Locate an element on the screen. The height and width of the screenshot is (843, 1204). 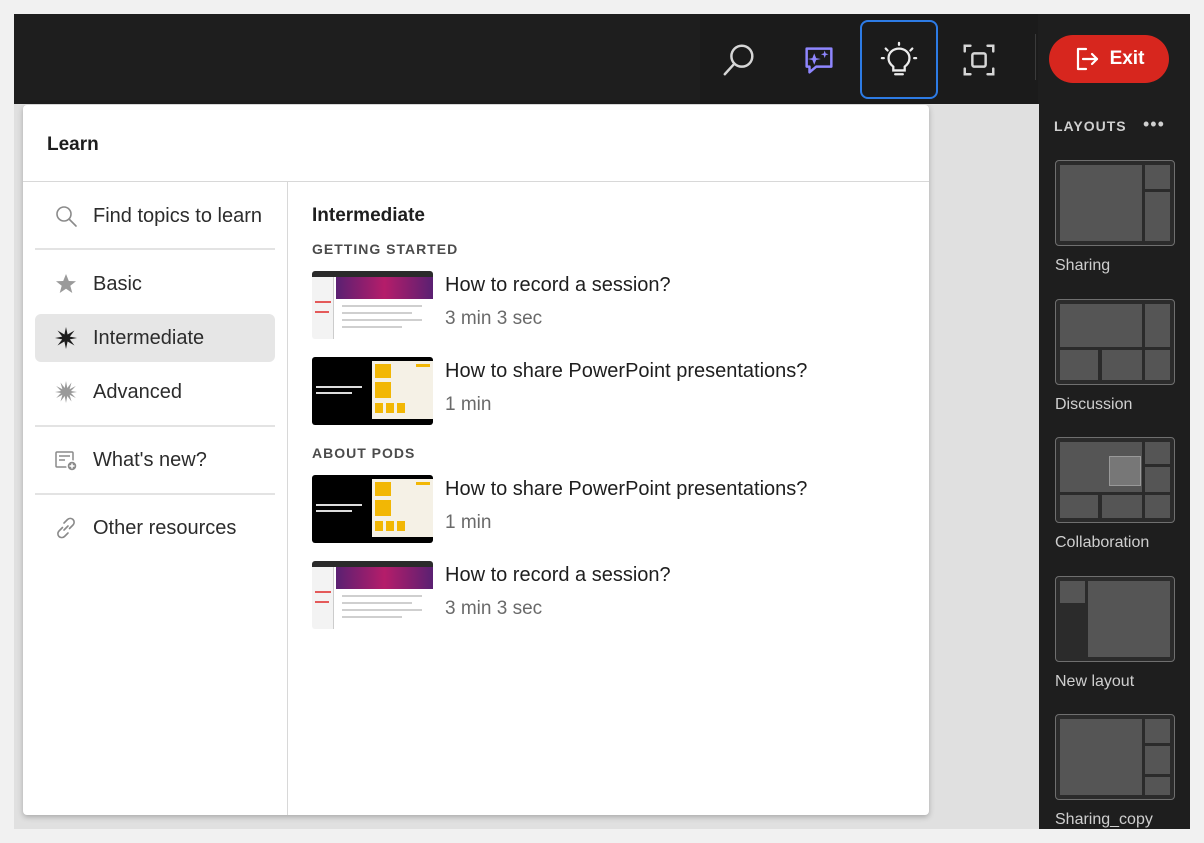
top-bar: Exit is located at coordinates (602, 59).